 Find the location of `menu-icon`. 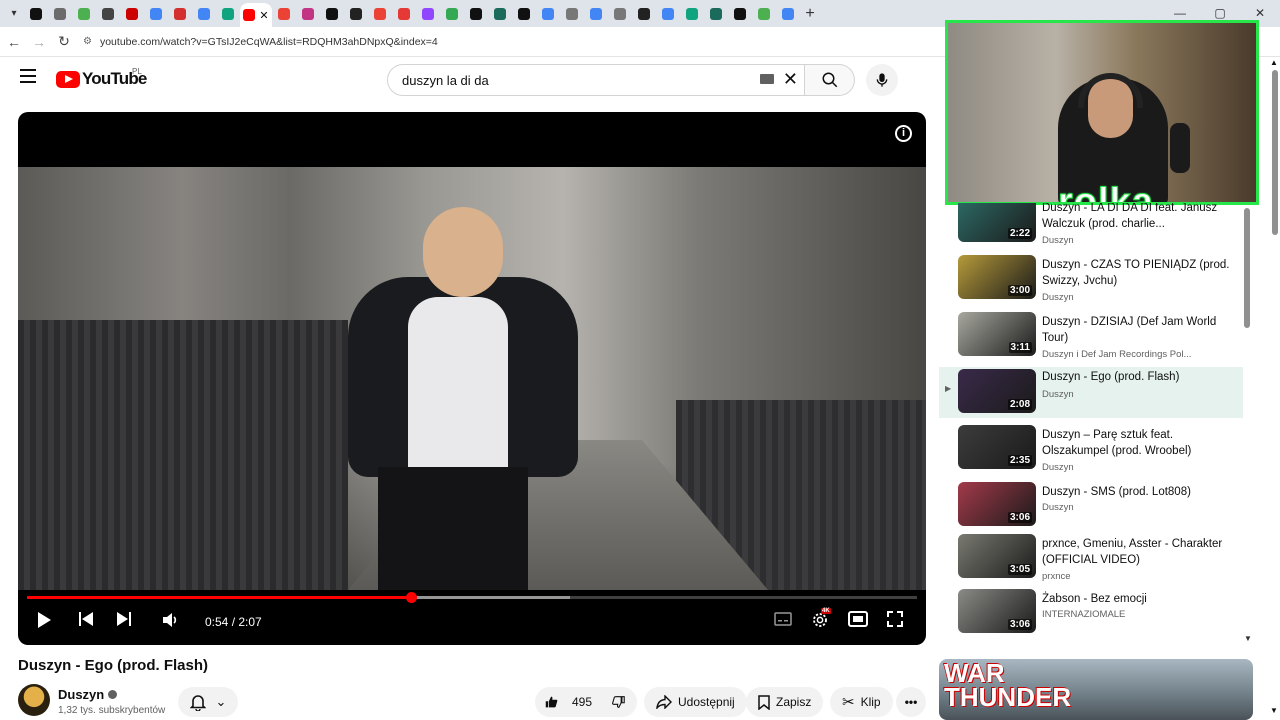

menu-icon is located at coordinates (28, 76).